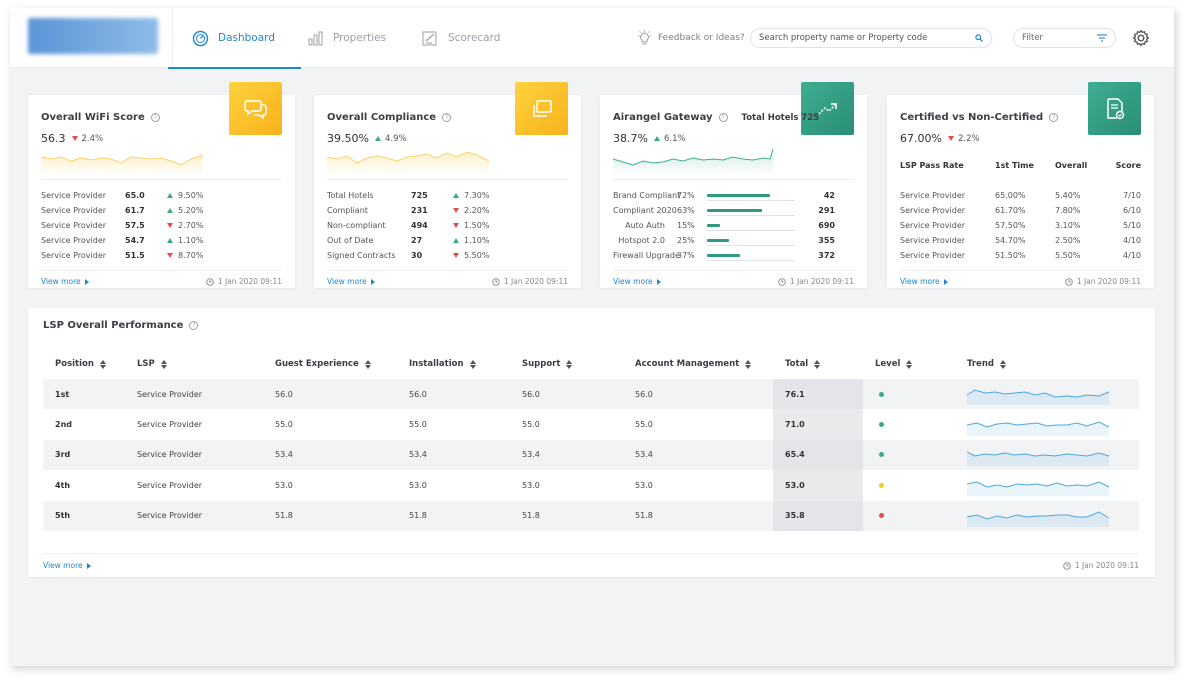  What do you see at coordinates (121, 325) in the screenshot?
I see `panel-title: LSP Overall Performance ?` at bounding box center [121, 325].